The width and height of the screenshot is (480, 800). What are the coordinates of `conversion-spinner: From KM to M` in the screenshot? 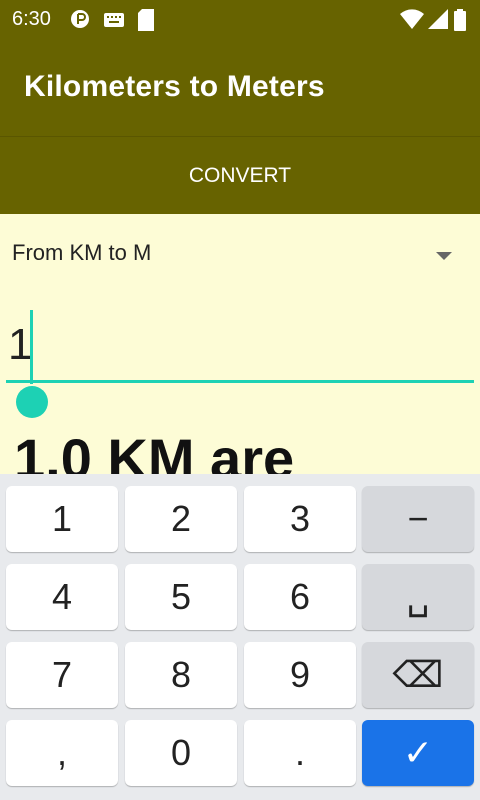 It's located at (240, 255).